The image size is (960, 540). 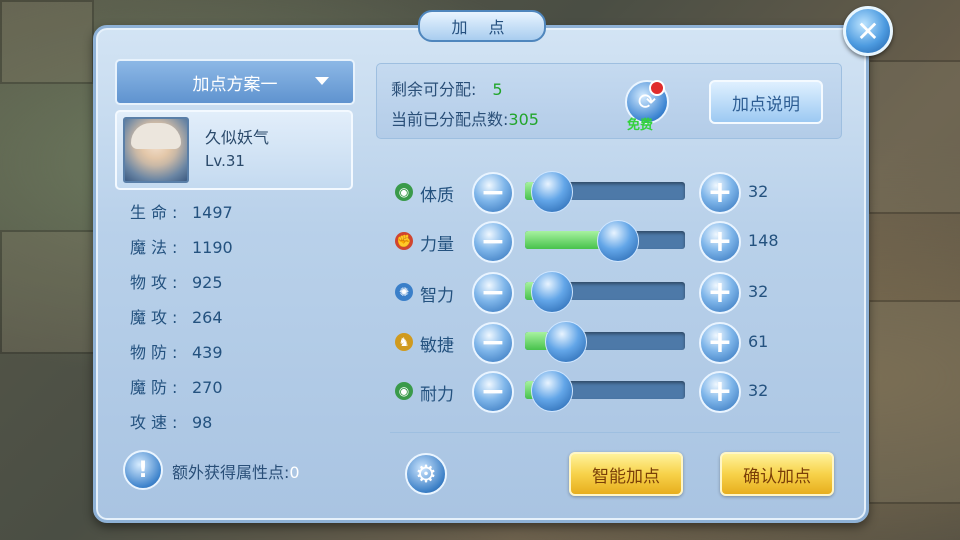 What do you see at coordinates (143, 470) in the screenshot?
I see `info-icon: !` at bounding box center [143, 470].